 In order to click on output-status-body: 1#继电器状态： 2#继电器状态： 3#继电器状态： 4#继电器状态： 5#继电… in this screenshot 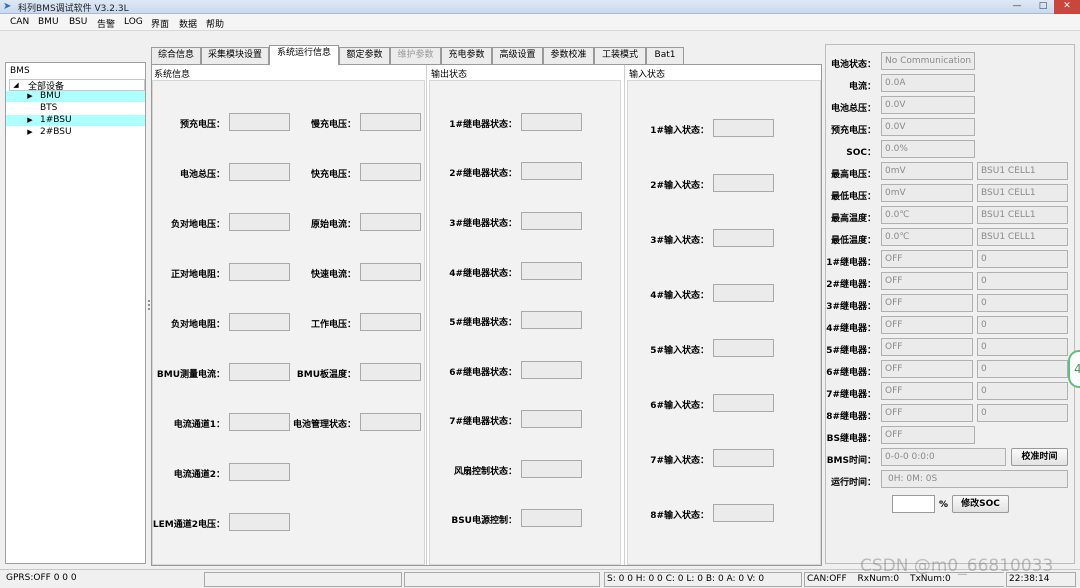, I will do `click(525, 322)`.